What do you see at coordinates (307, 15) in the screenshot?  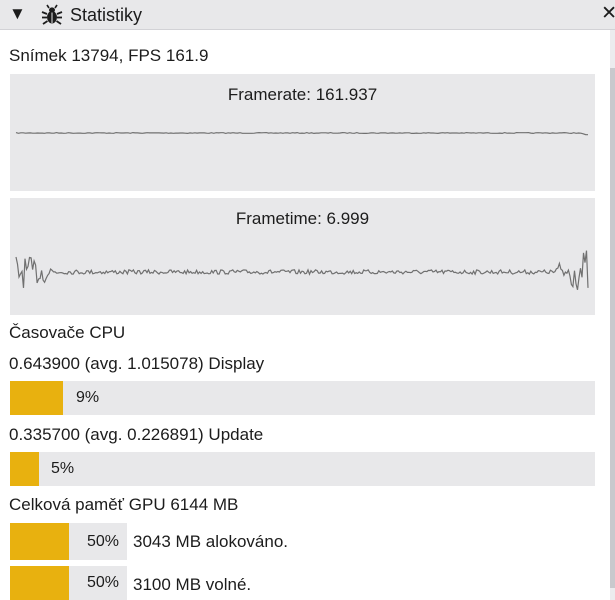 I see `panel-title-bar: ▼ Statistiky ✕` at bounding box center [307, 15].